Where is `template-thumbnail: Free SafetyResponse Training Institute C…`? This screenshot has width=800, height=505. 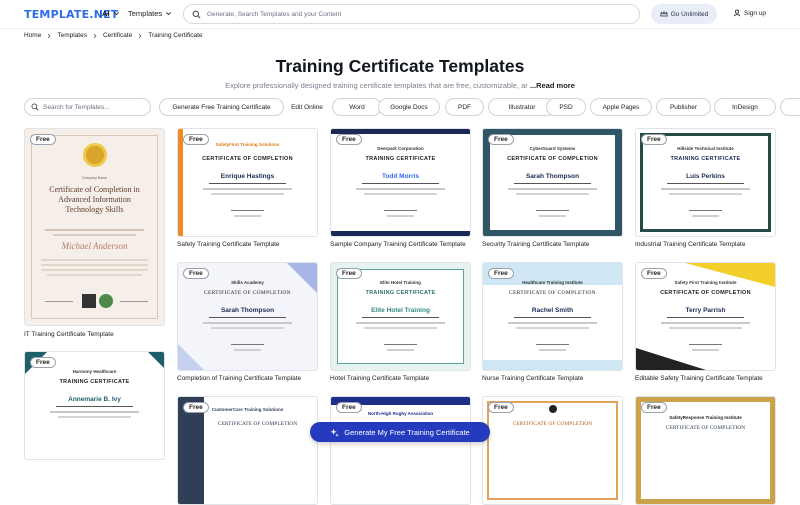 template-thumbnail: Free SafetyResponse Training Institute C… is located at coordinates (705, 450).